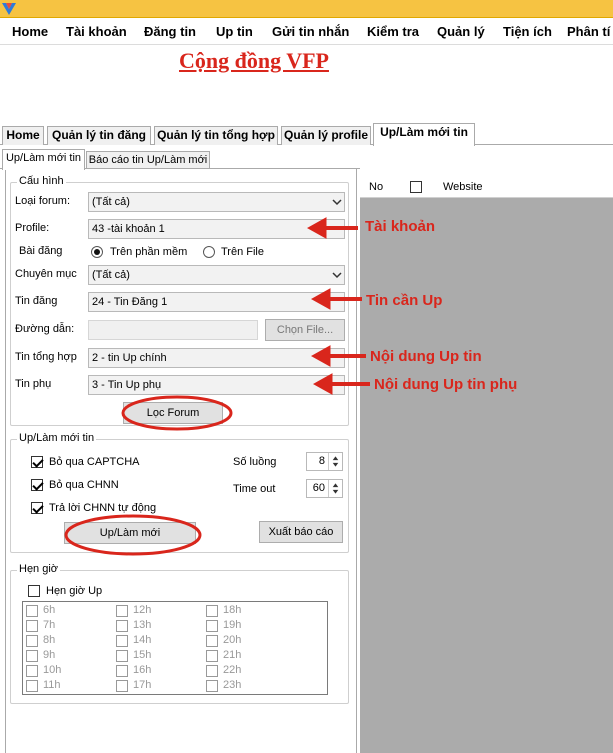  Describe the element at coordinates (326, 135) in the screenshot. I see `tab-manage-profile: Quản lý profile` at that location.